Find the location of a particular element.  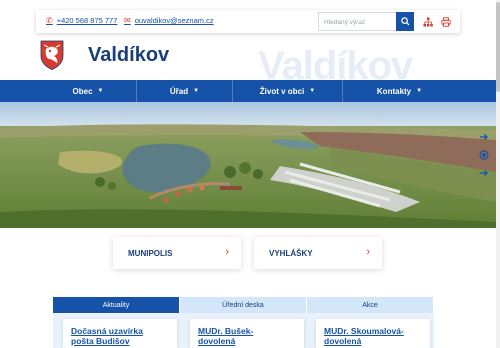

quick-link-label: MUNIPOLIS is located at coordinates (150, 253).